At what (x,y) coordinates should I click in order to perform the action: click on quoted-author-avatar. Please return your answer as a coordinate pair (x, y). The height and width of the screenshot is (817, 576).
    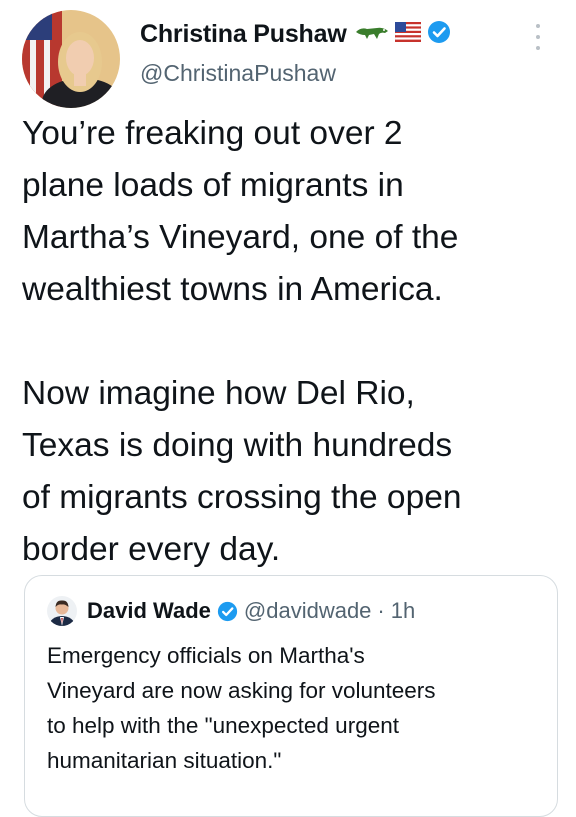
    Looking at the image, I should click on (62, 611).